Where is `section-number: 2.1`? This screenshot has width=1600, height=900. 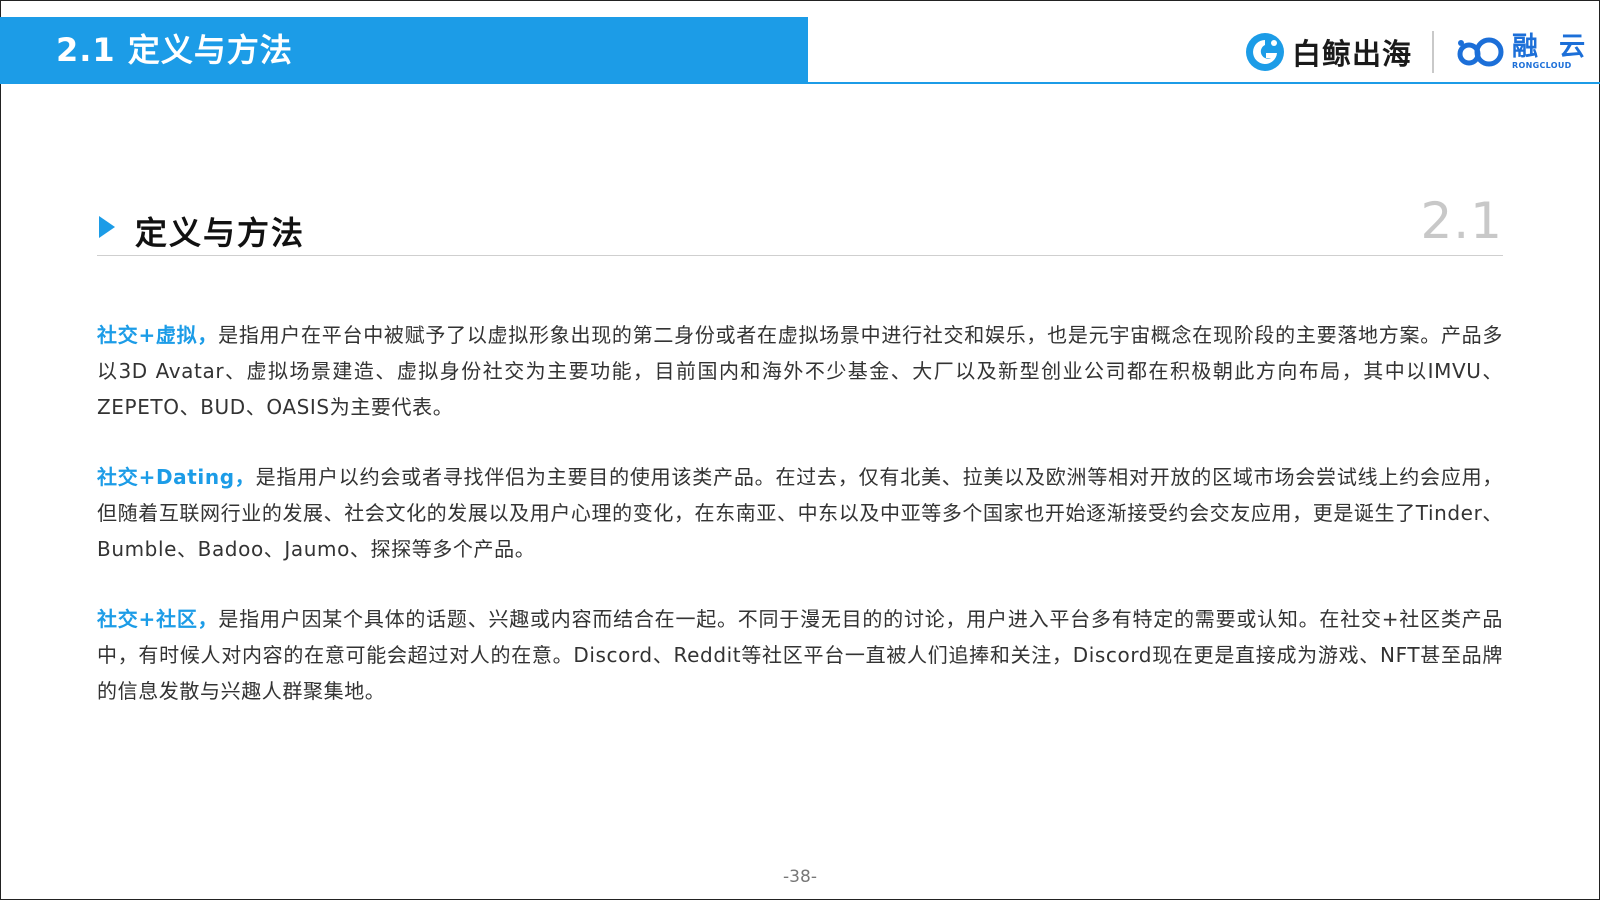 section-number: 2.1 is located at coordinates (1461, 221).